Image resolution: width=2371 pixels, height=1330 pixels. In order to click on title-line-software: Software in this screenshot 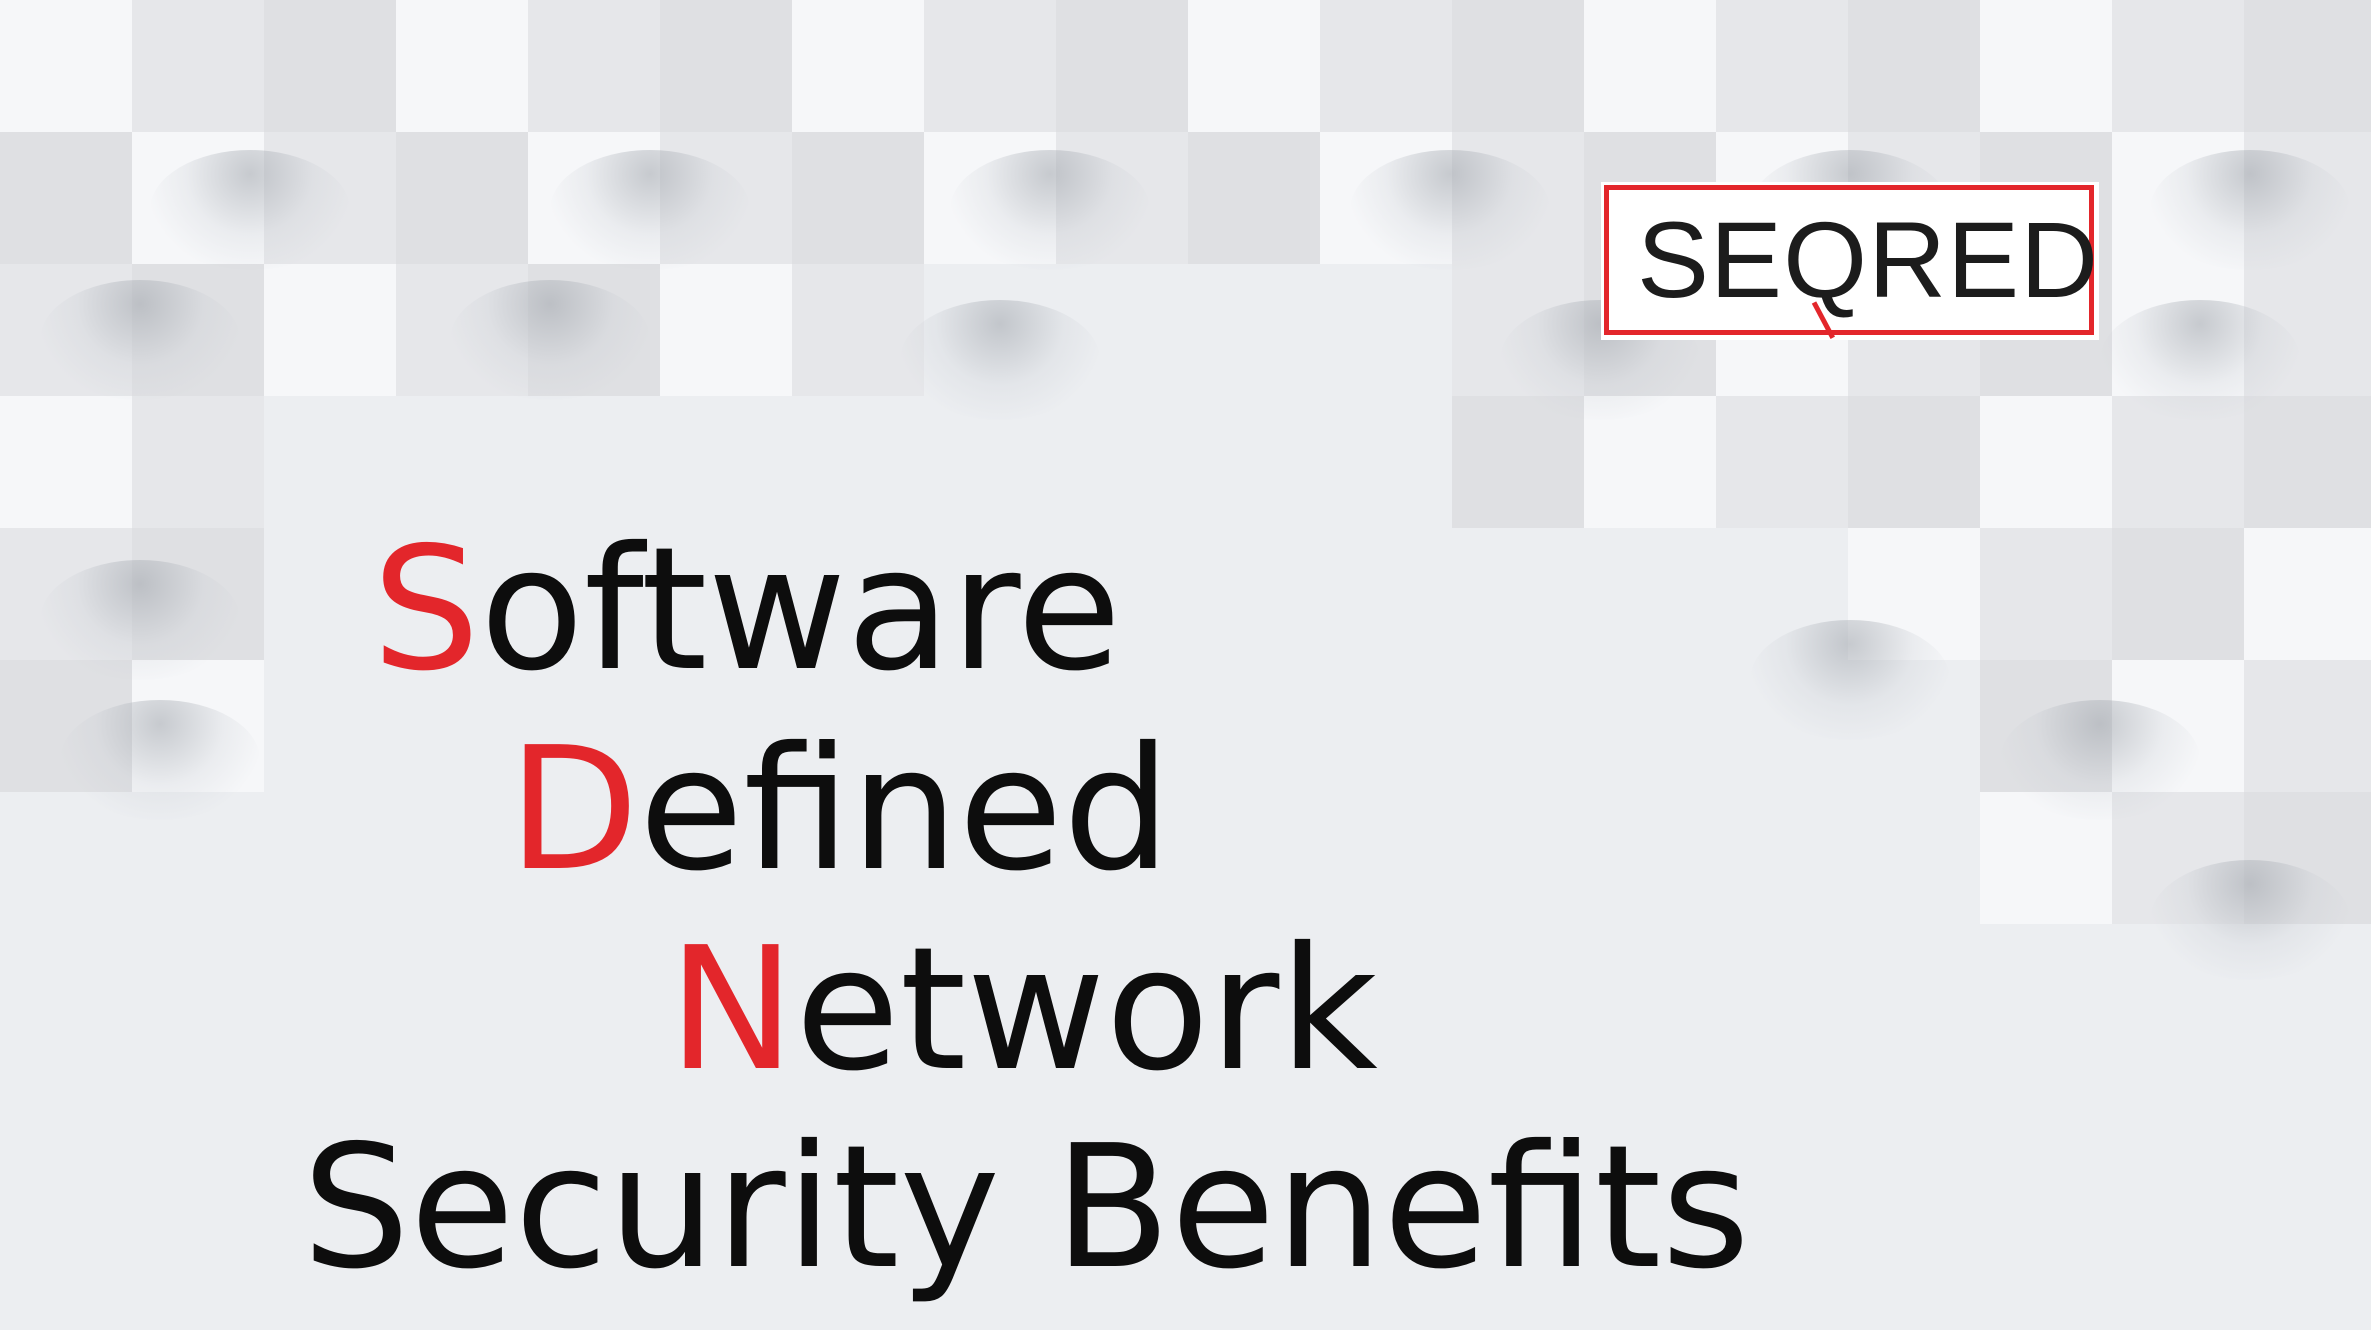, I will do `click(746, 610)`.